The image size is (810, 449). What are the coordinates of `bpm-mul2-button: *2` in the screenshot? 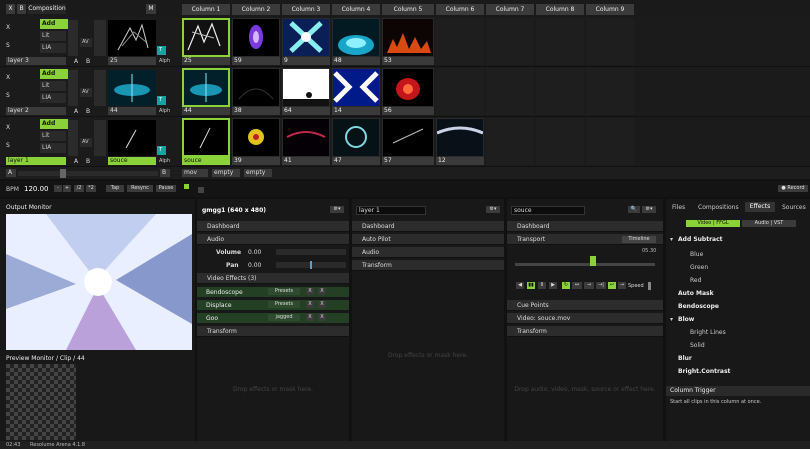 It's located at (91, 188).